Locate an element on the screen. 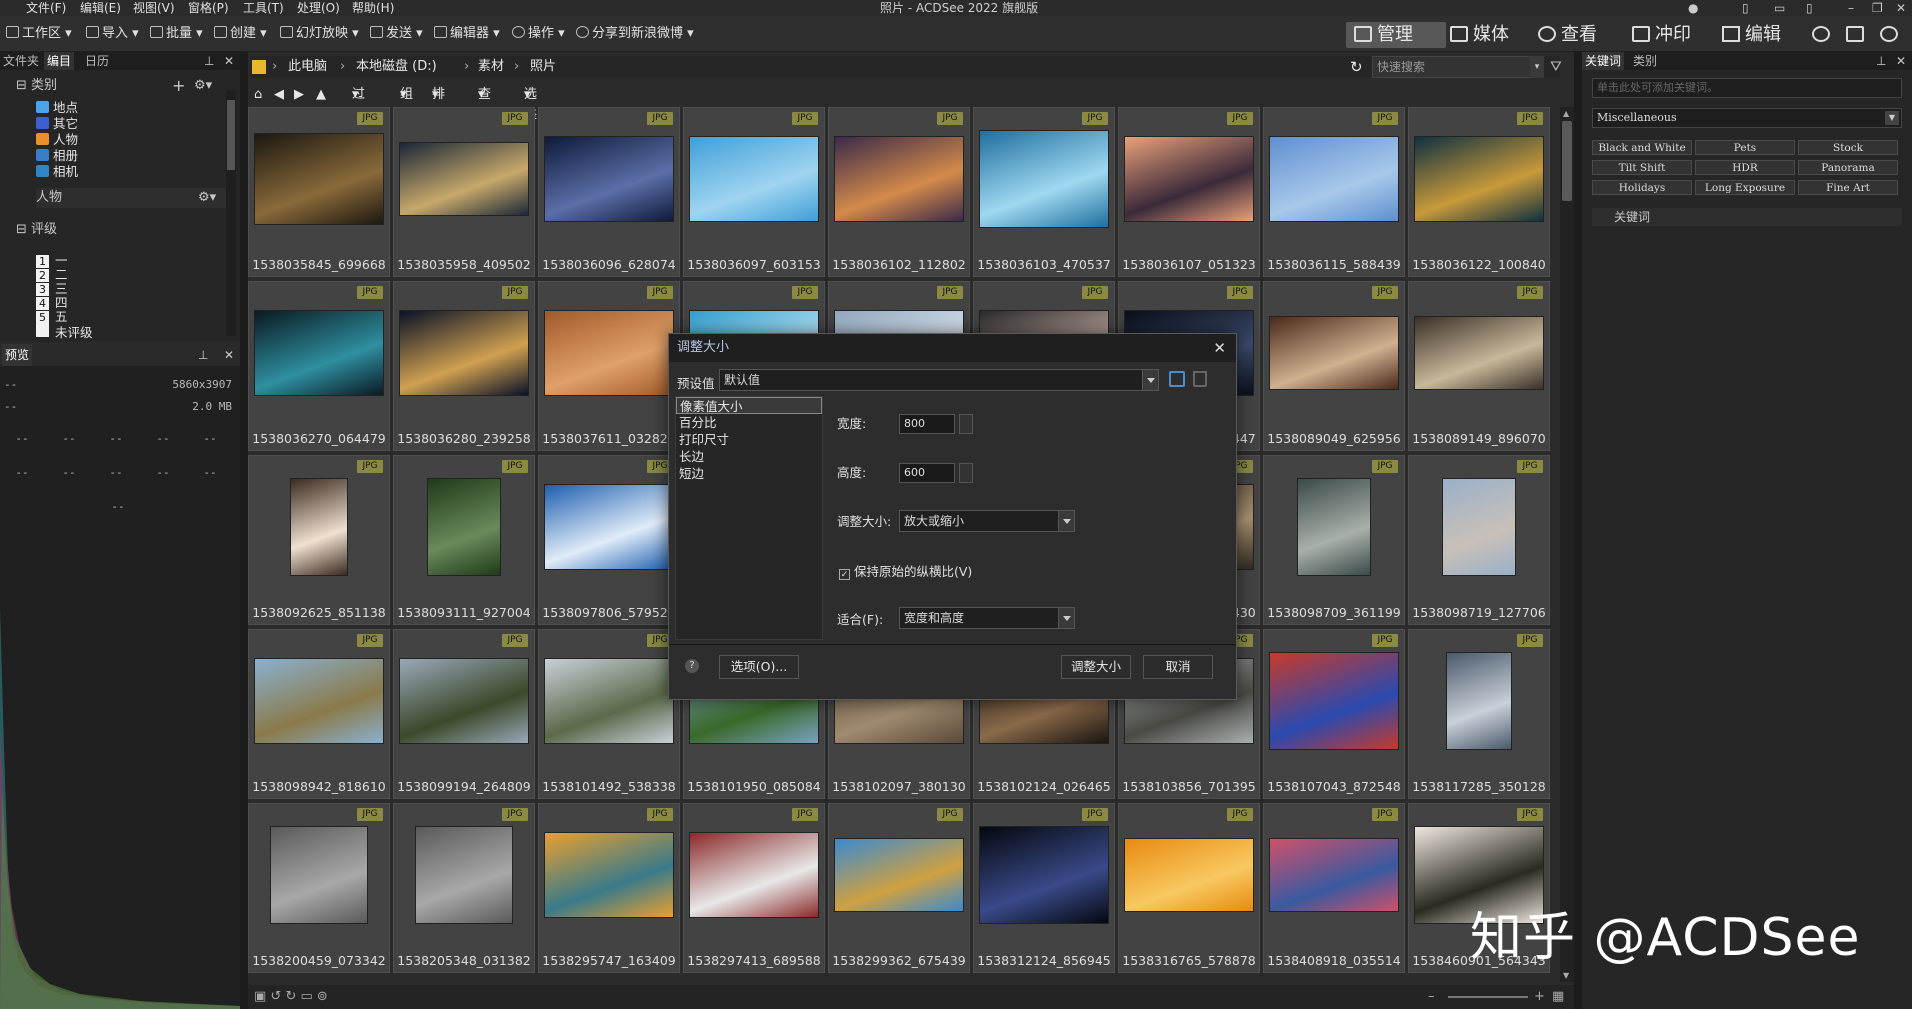 This screenshot has width=1912, height=1009. help-icon: ? is located at coordinates (692, 666).